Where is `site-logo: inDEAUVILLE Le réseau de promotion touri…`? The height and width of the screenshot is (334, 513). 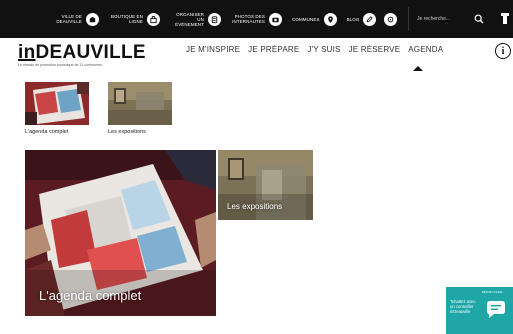 site-logo: inDEAUVILLE Le réseau de promotion touri… is located at coordinates (82, 54).